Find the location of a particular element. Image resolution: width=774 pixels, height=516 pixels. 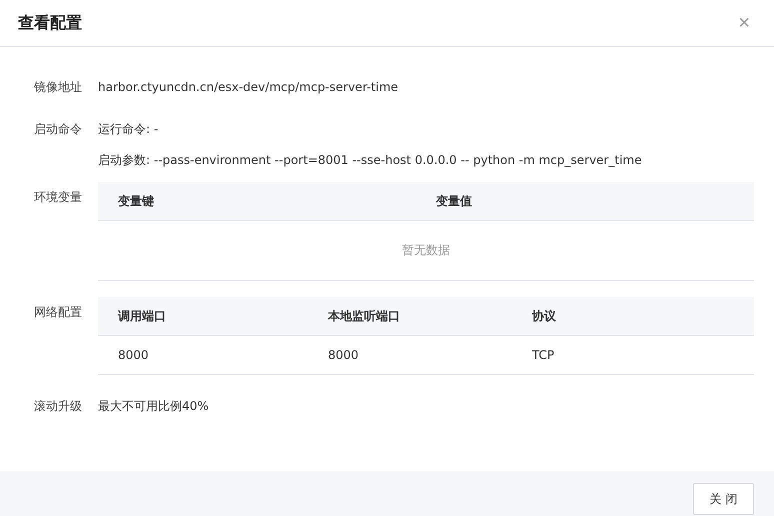

field-label: 滚动升级 is located at coordinates (58, 406).